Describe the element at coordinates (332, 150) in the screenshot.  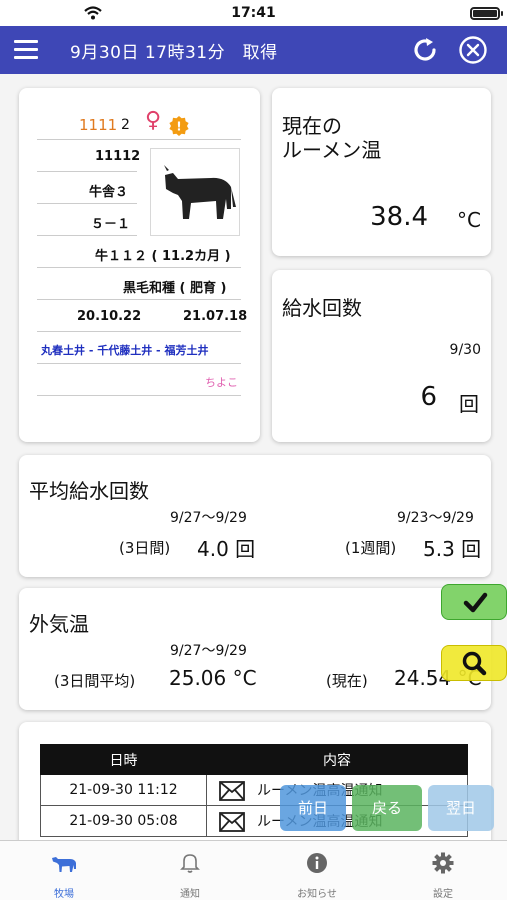
I see `rumen-title-line2: ルーメン温` at that location.